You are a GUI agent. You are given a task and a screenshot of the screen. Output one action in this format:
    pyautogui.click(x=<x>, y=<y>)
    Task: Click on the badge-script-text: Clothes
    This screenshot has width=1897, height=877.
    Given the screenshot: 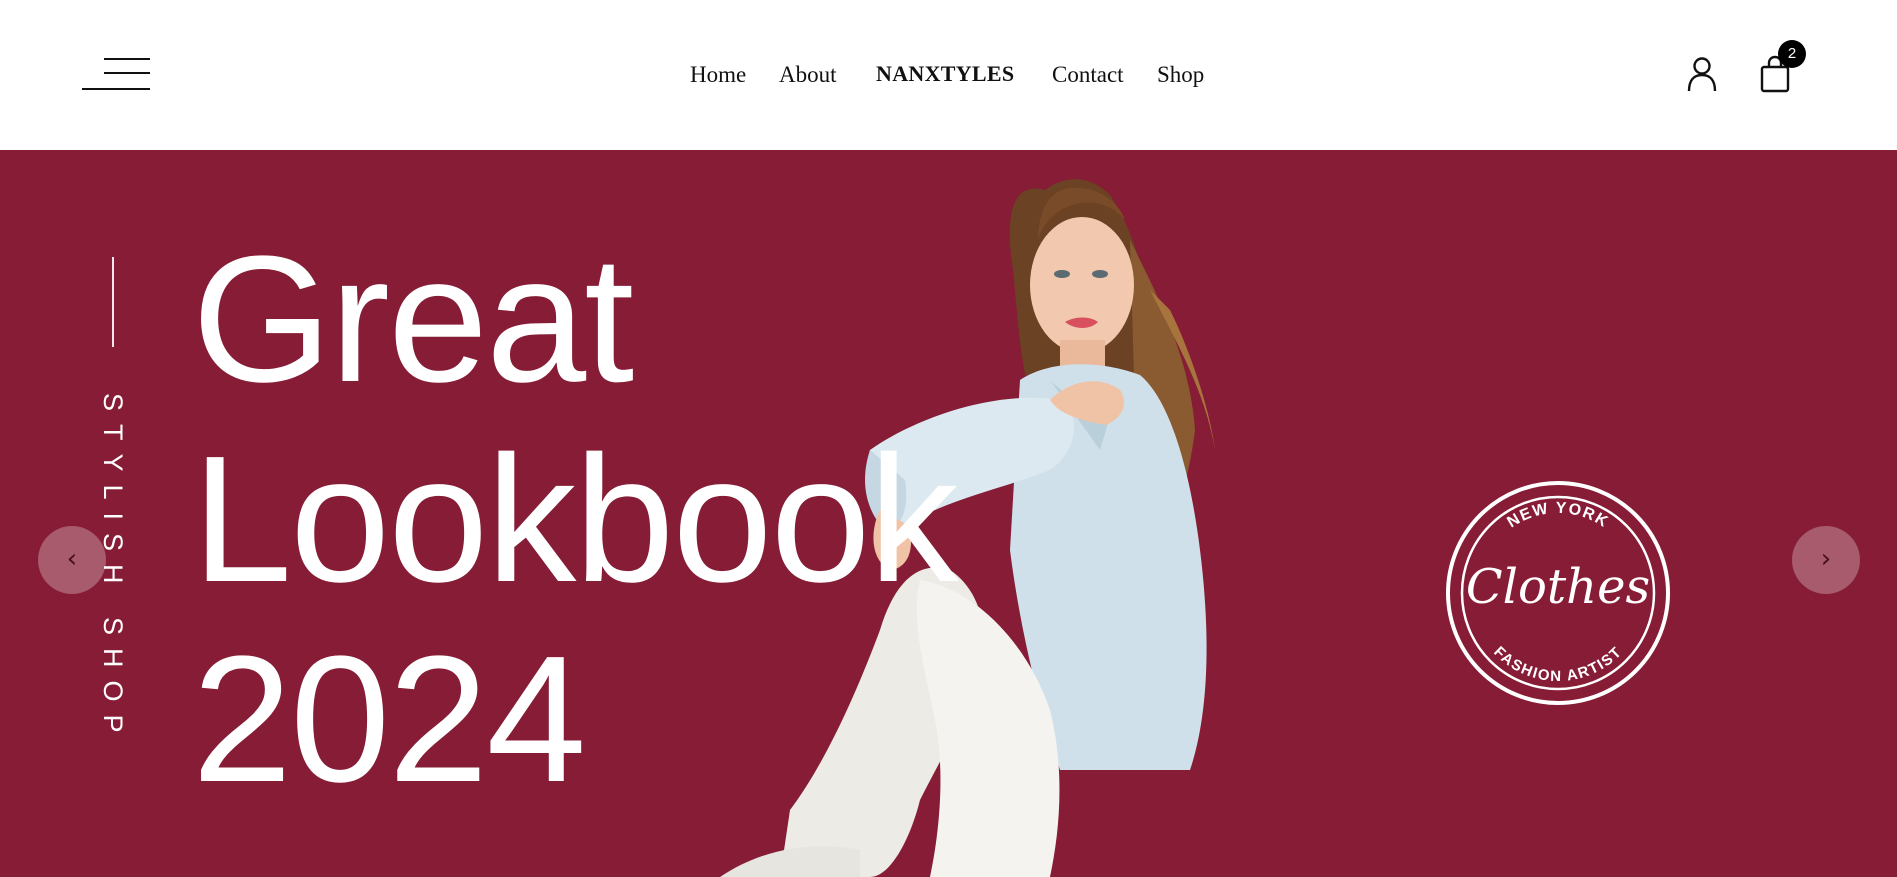 What is the action you would take?
    pyautogui.click(x=1558, y=587)
    